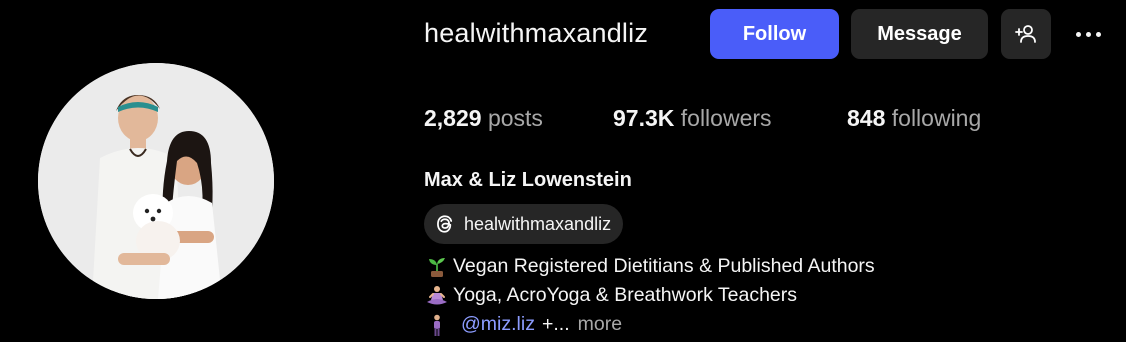 The image size is (1126, 342). What do you see at coordinates (866, 118) in the screenshot?
I see `following-count: 848` at bounding box center [866, 118].